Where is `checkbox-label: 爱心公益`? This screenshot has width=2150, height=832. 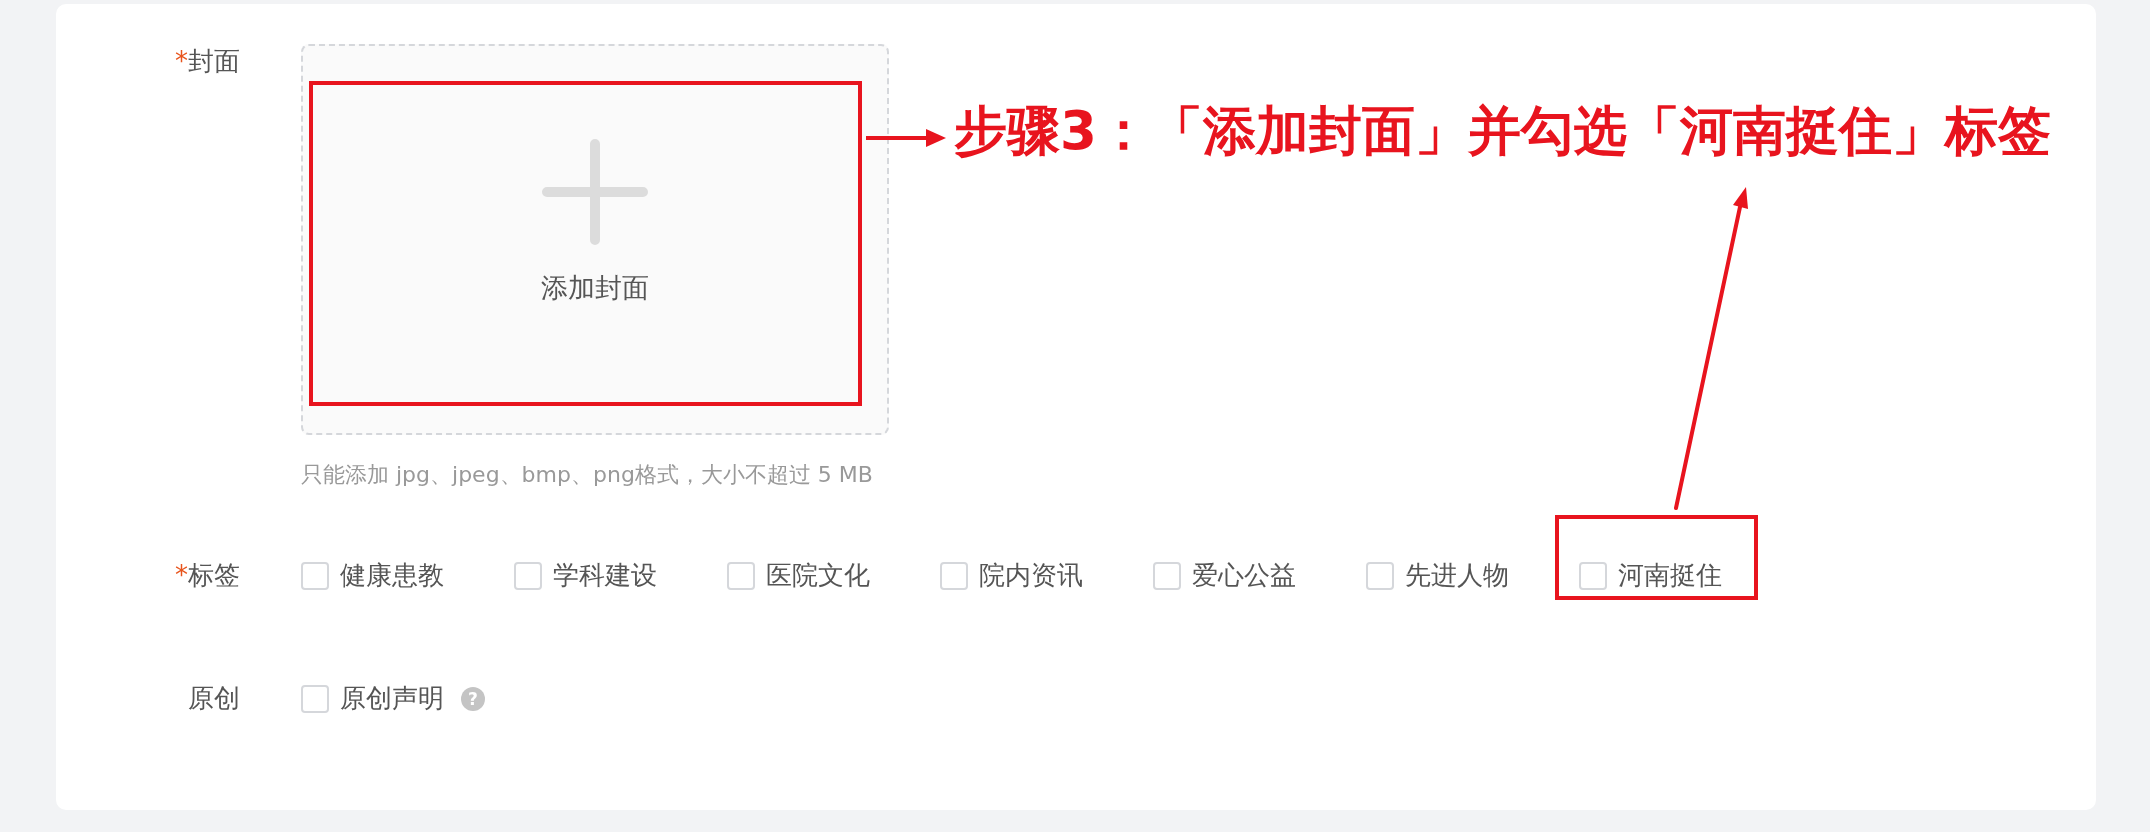
checkbox-label: 爱心公益 is located at coordinates (1244, 575).